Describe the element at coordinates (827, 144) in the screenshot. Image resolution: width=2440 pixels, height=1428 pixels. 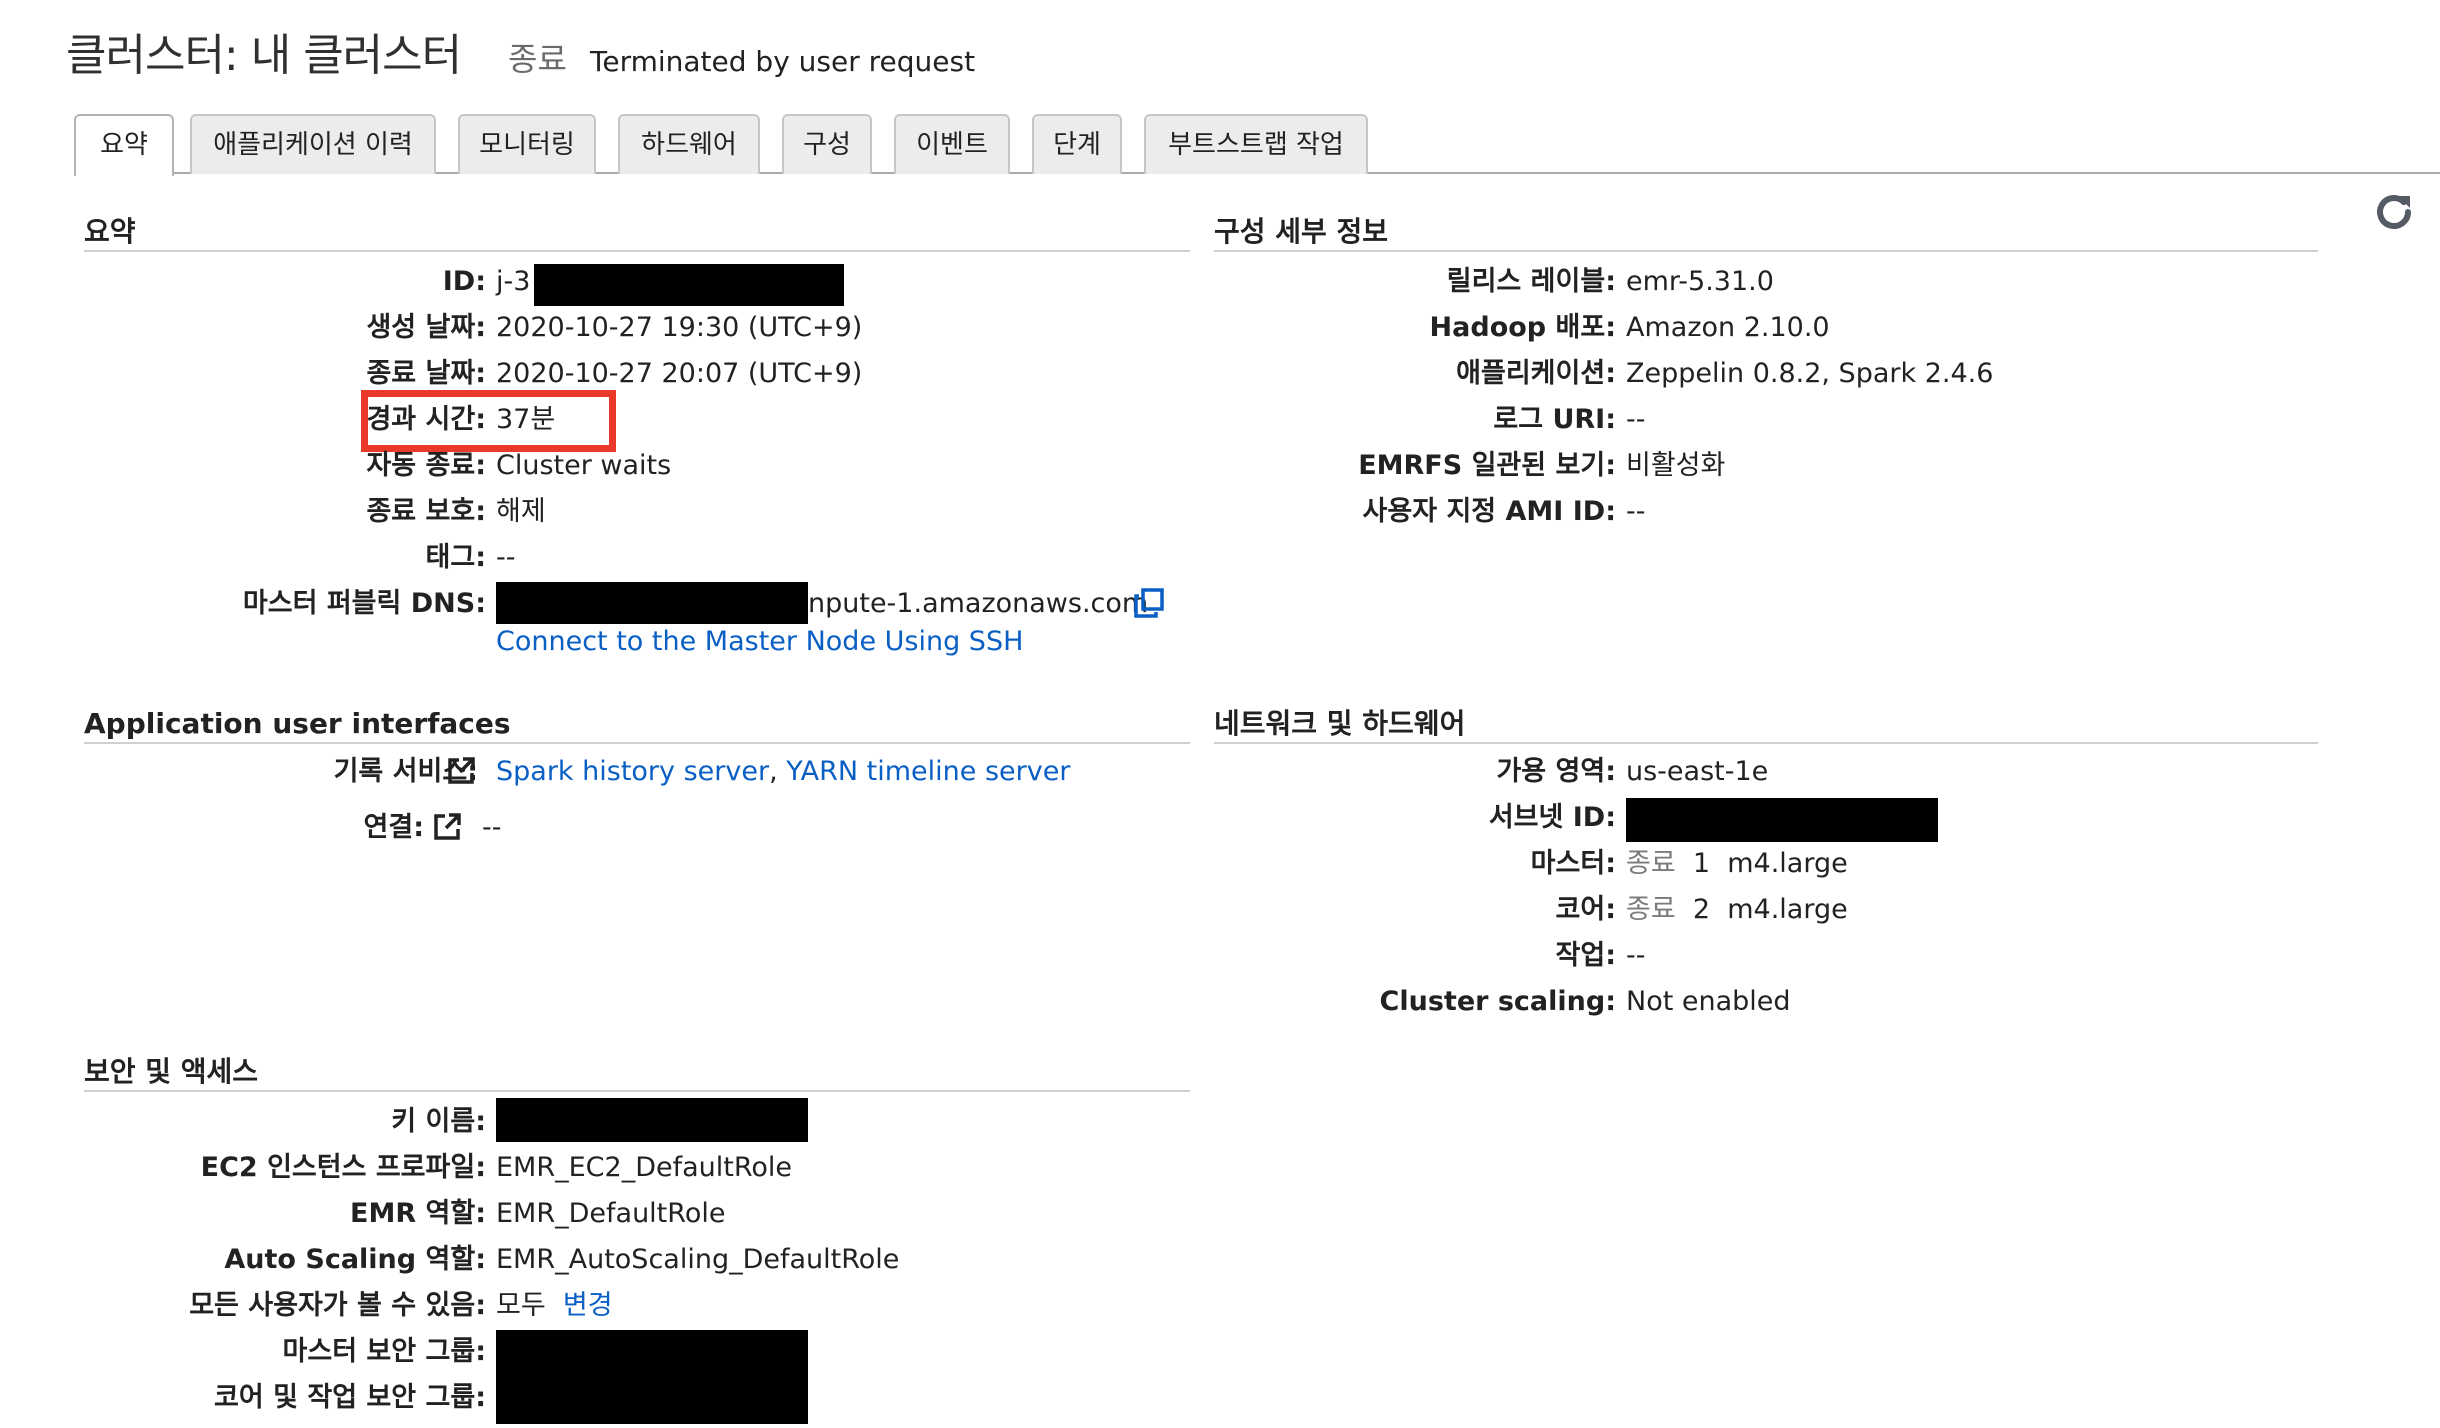
I see `tab-configuration: 구성` at that location.